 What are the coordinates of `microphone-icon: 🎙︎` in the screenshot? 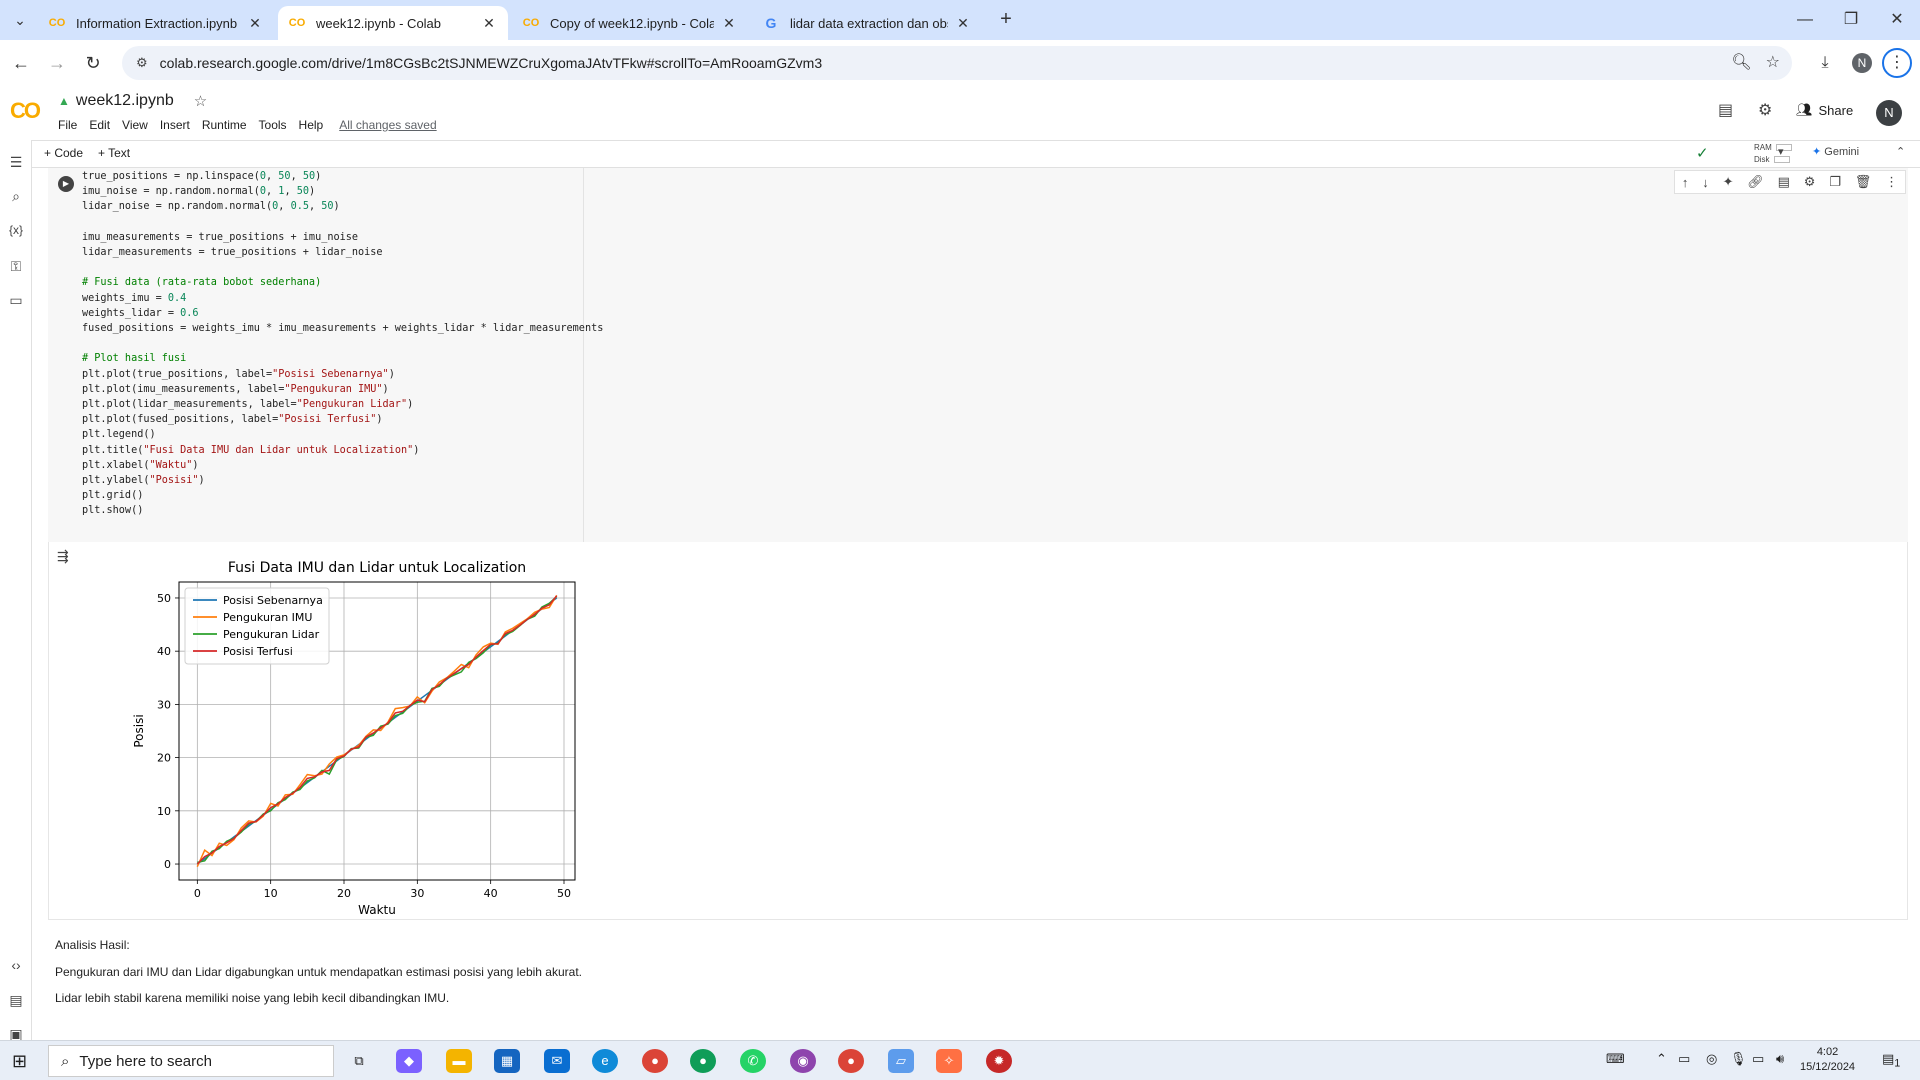 It's located at (1738, 1059).